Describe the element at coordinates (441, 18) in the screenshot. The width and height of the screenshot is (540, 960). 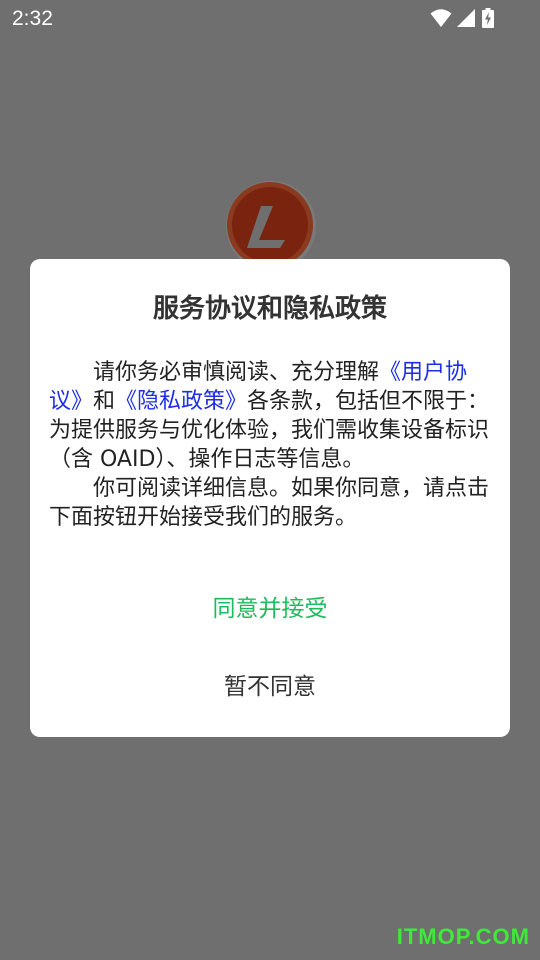
I see `wifi-icon` at that location.